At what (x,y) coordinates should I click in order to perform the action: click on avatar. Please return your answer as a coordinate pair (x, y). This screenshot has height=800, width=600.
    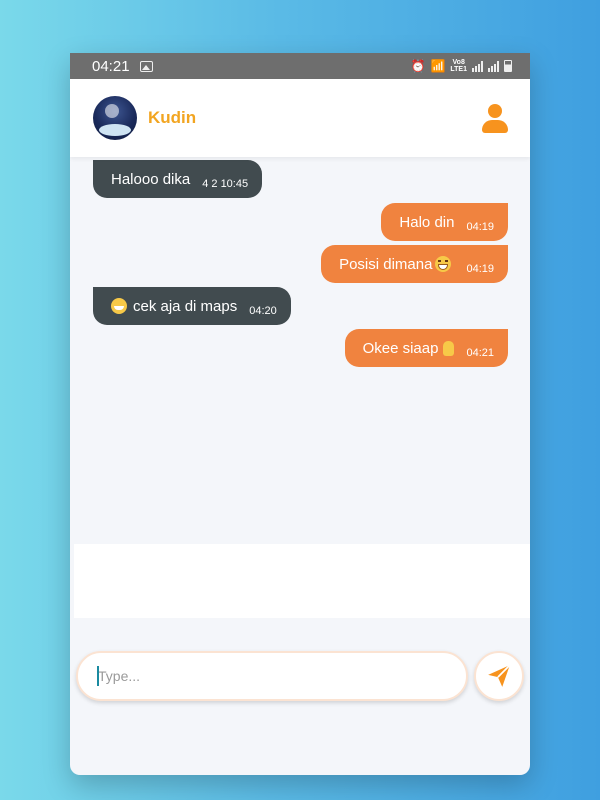
    Looking at the image, I should click on (115, 118).